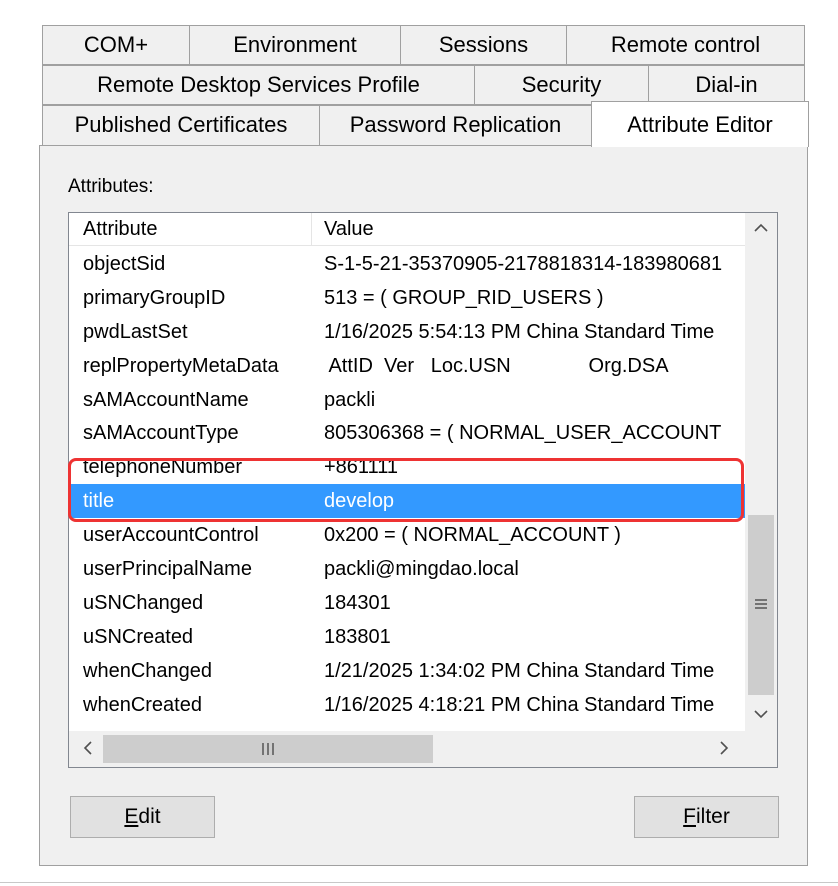 The image size is (838, 886). I want to click on attribute-name-cell: replPropertyMetaData, so click(181, 365).